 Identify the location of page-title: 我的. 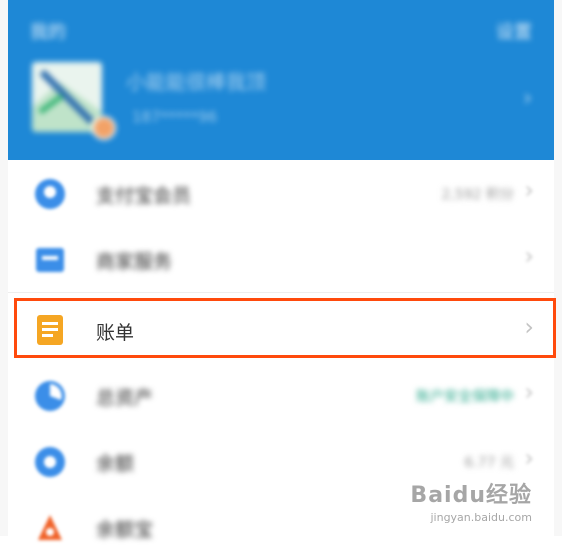
(48, 32).